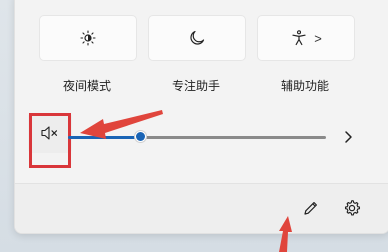 The width and height of the screenshot is (388, 252). I want to click on chevron-right-icon, so click(348, 137).